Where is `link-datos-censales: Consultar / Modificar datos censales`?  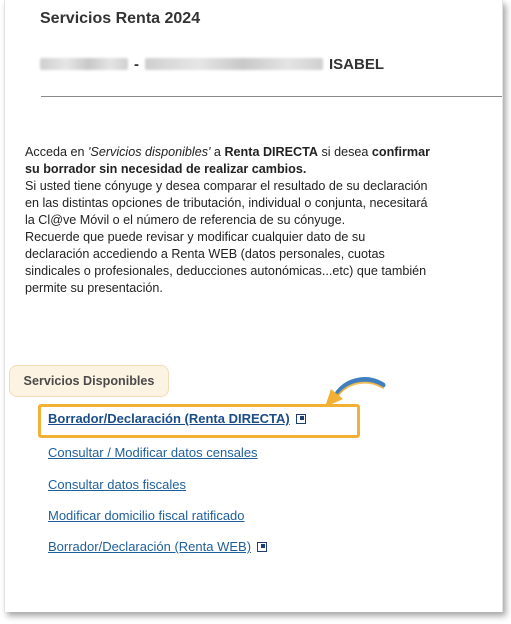 link-datos-censales: Consultar / Modificar datos censales is located at coordinates (153, 452).